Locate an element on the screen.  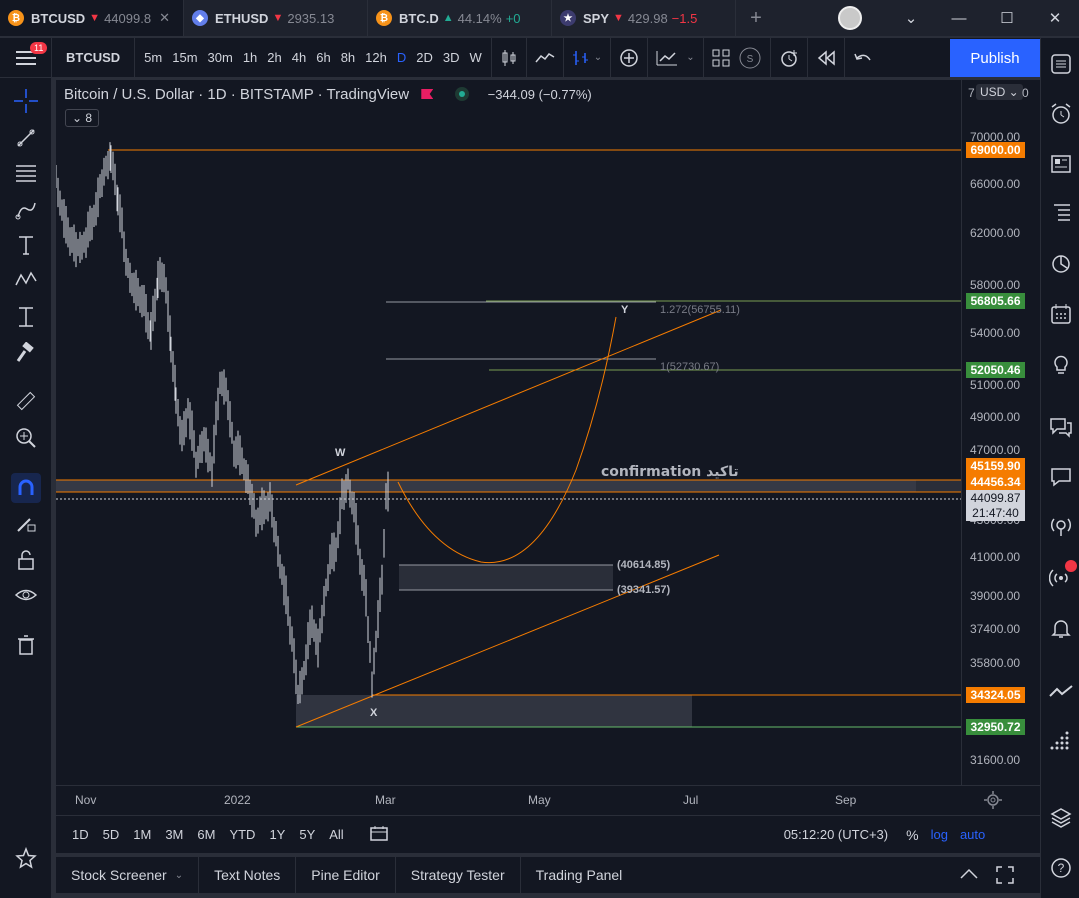
streams-icon is located at coordinates (1061, 527).